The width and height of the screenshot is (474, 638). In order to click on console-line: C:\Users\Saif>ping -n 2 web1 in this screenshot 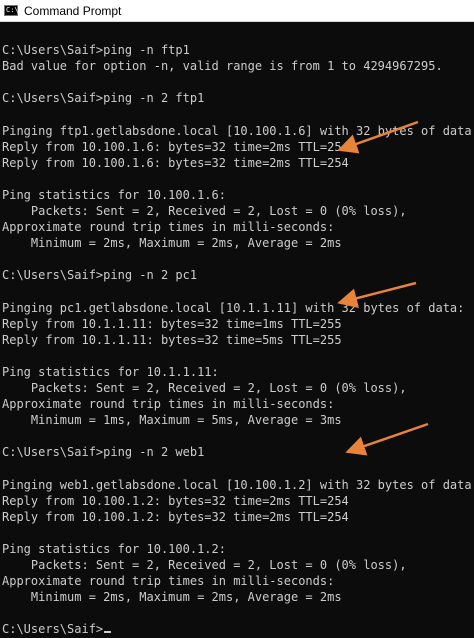, I will do `click(103, 452)`.